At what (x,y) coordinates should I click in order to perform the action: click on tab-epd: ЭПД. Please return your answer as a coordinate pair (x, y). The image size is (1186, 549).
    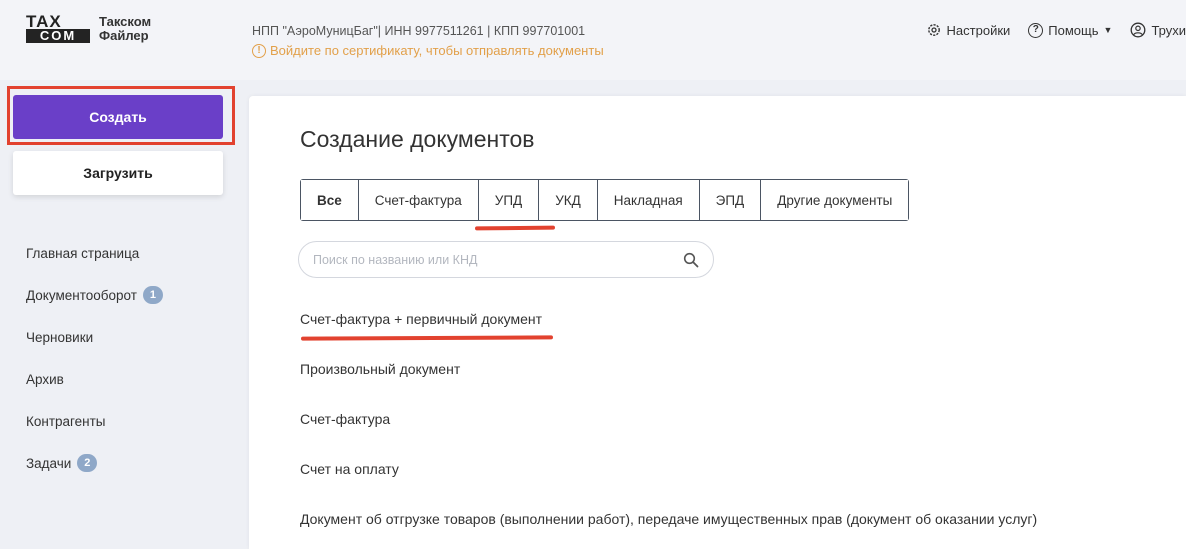
    Looking at the image, I should click on (730, 200).